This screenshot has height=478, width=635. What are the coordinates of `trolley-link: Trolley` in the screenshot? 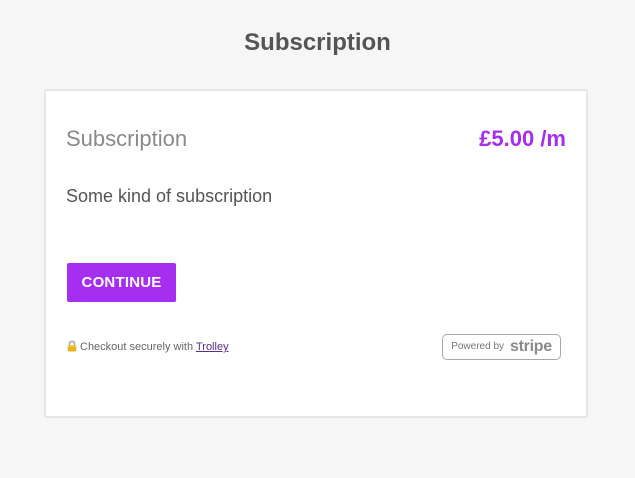 It's located at (212, 347).